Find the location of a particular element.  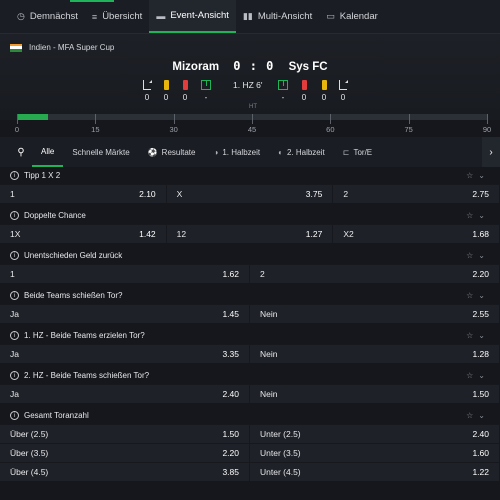

market-header: i Beide Teams schießen Tor? ☆⌄ is located at coordinates (250, 295).